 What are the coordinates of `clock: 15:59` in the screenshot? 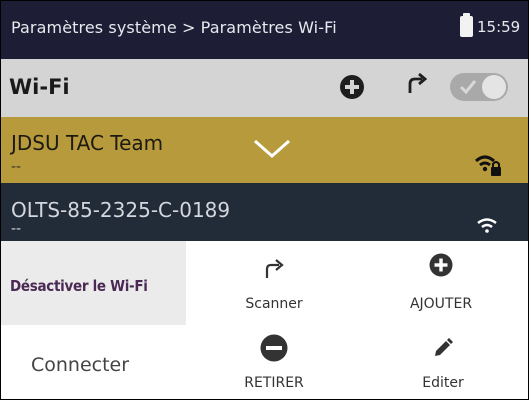 It's located at (499, 27).